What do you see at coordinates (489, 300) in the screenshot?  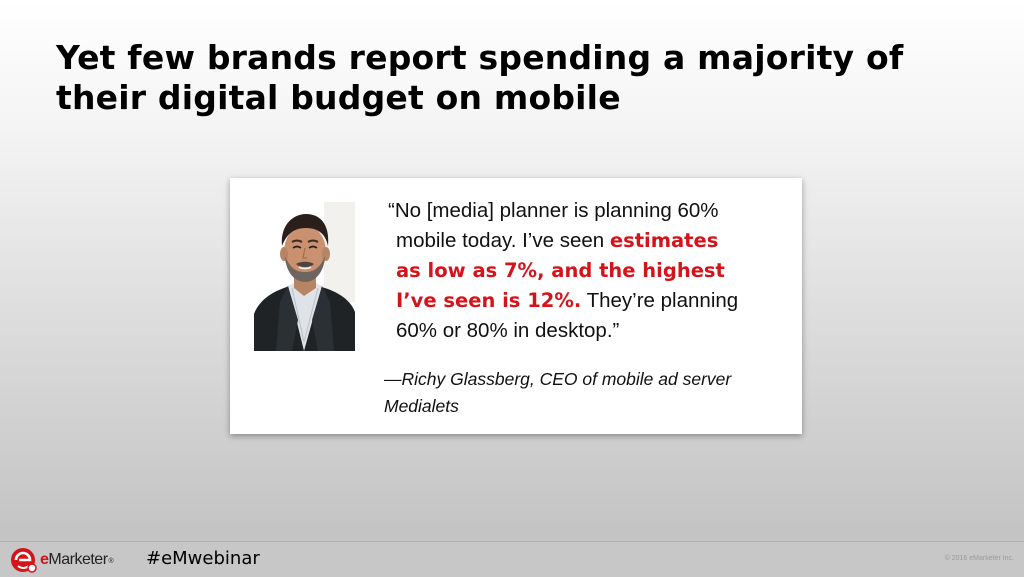 I see `quote-highlight-max: I’ve seen is 12%.` at bounding box center [489, 300].